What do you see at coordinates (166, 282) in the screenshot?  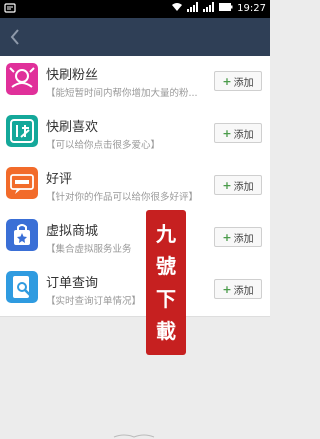 I see `watermark-stamp: 九 號 下 載` at bounding box center [166, 282].